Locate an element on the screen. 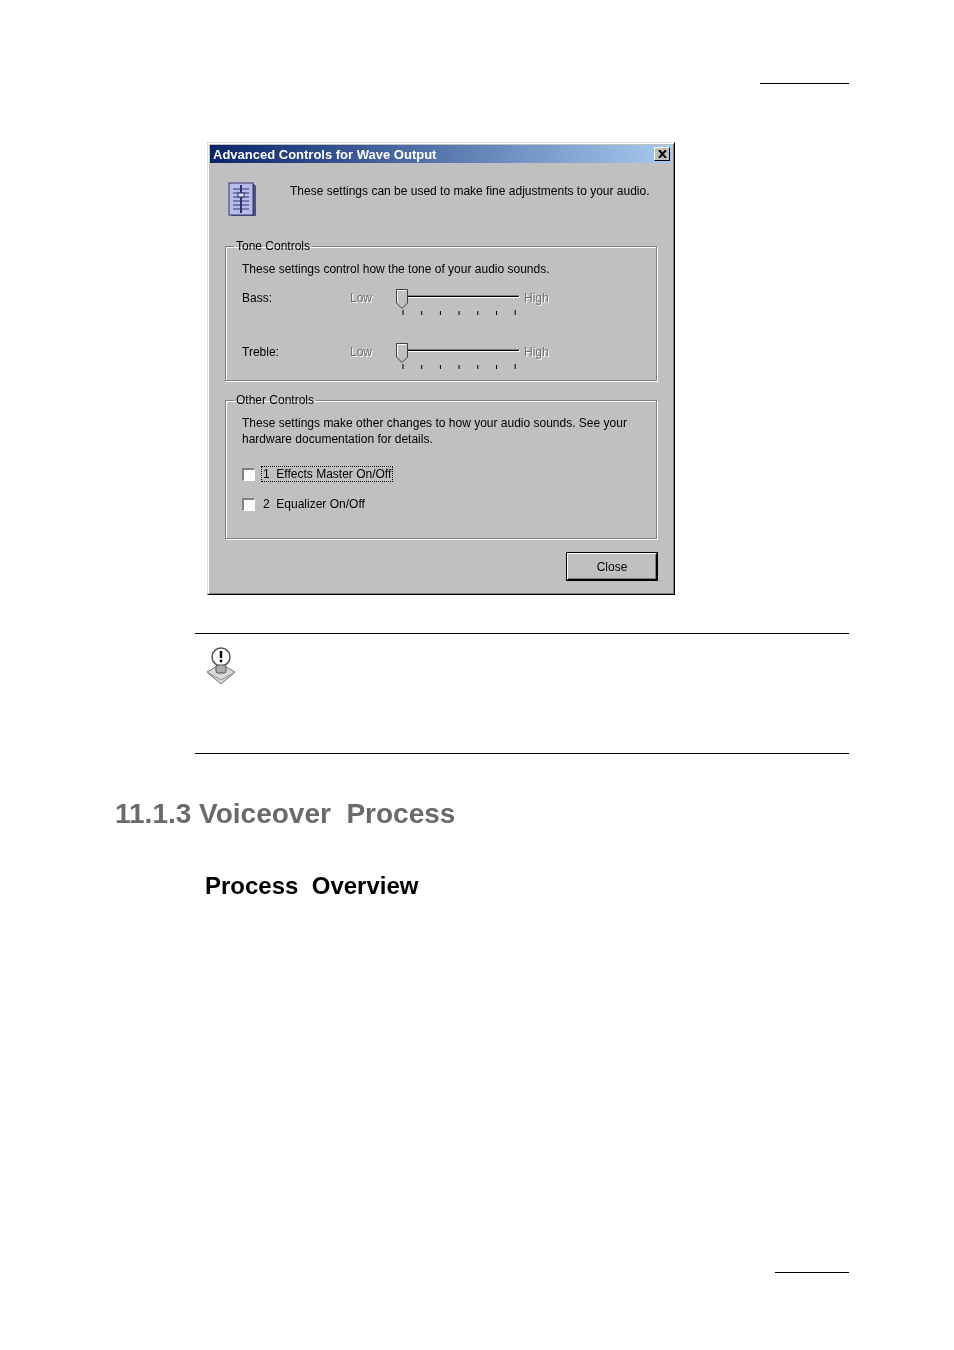 Image resolution: width=954 pixels, height=1350 pixels. close-button: Close is located at coordinates (612, 566).